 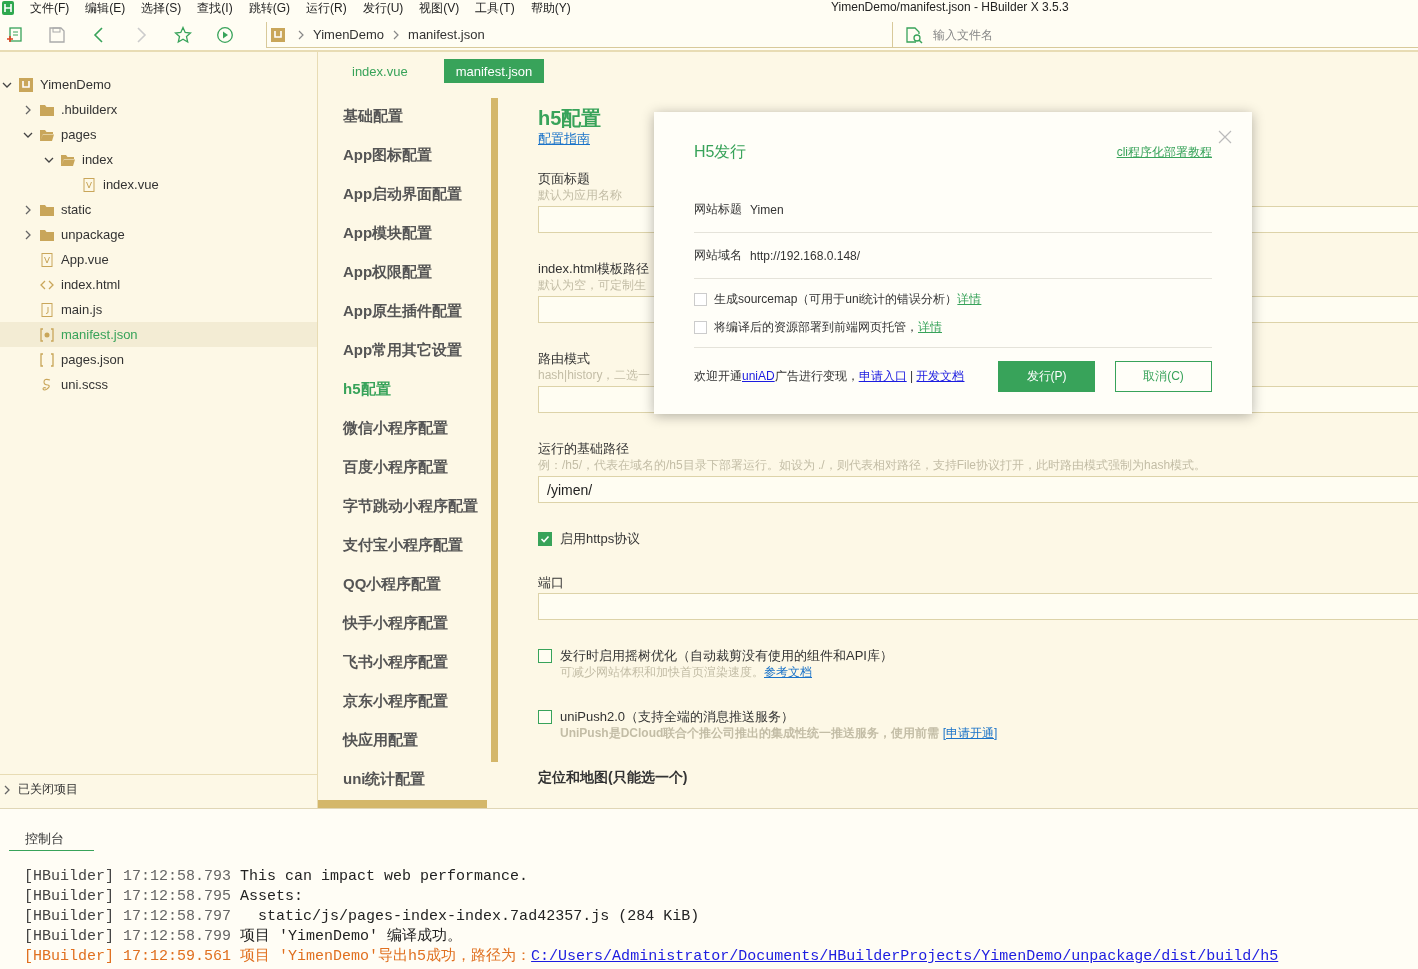 I want to click on checkbox-label: 启用https协议, so click(x=600, y=538).